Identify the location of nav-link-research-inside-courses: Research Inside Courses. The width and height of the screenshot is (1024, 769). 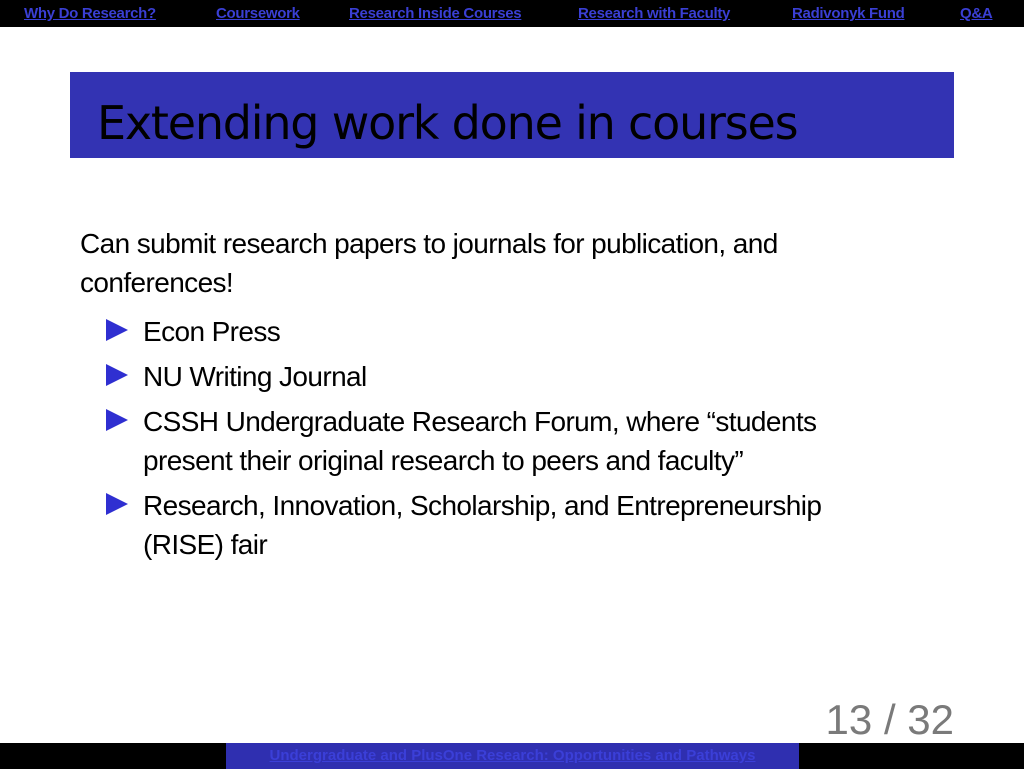
(435, 13).